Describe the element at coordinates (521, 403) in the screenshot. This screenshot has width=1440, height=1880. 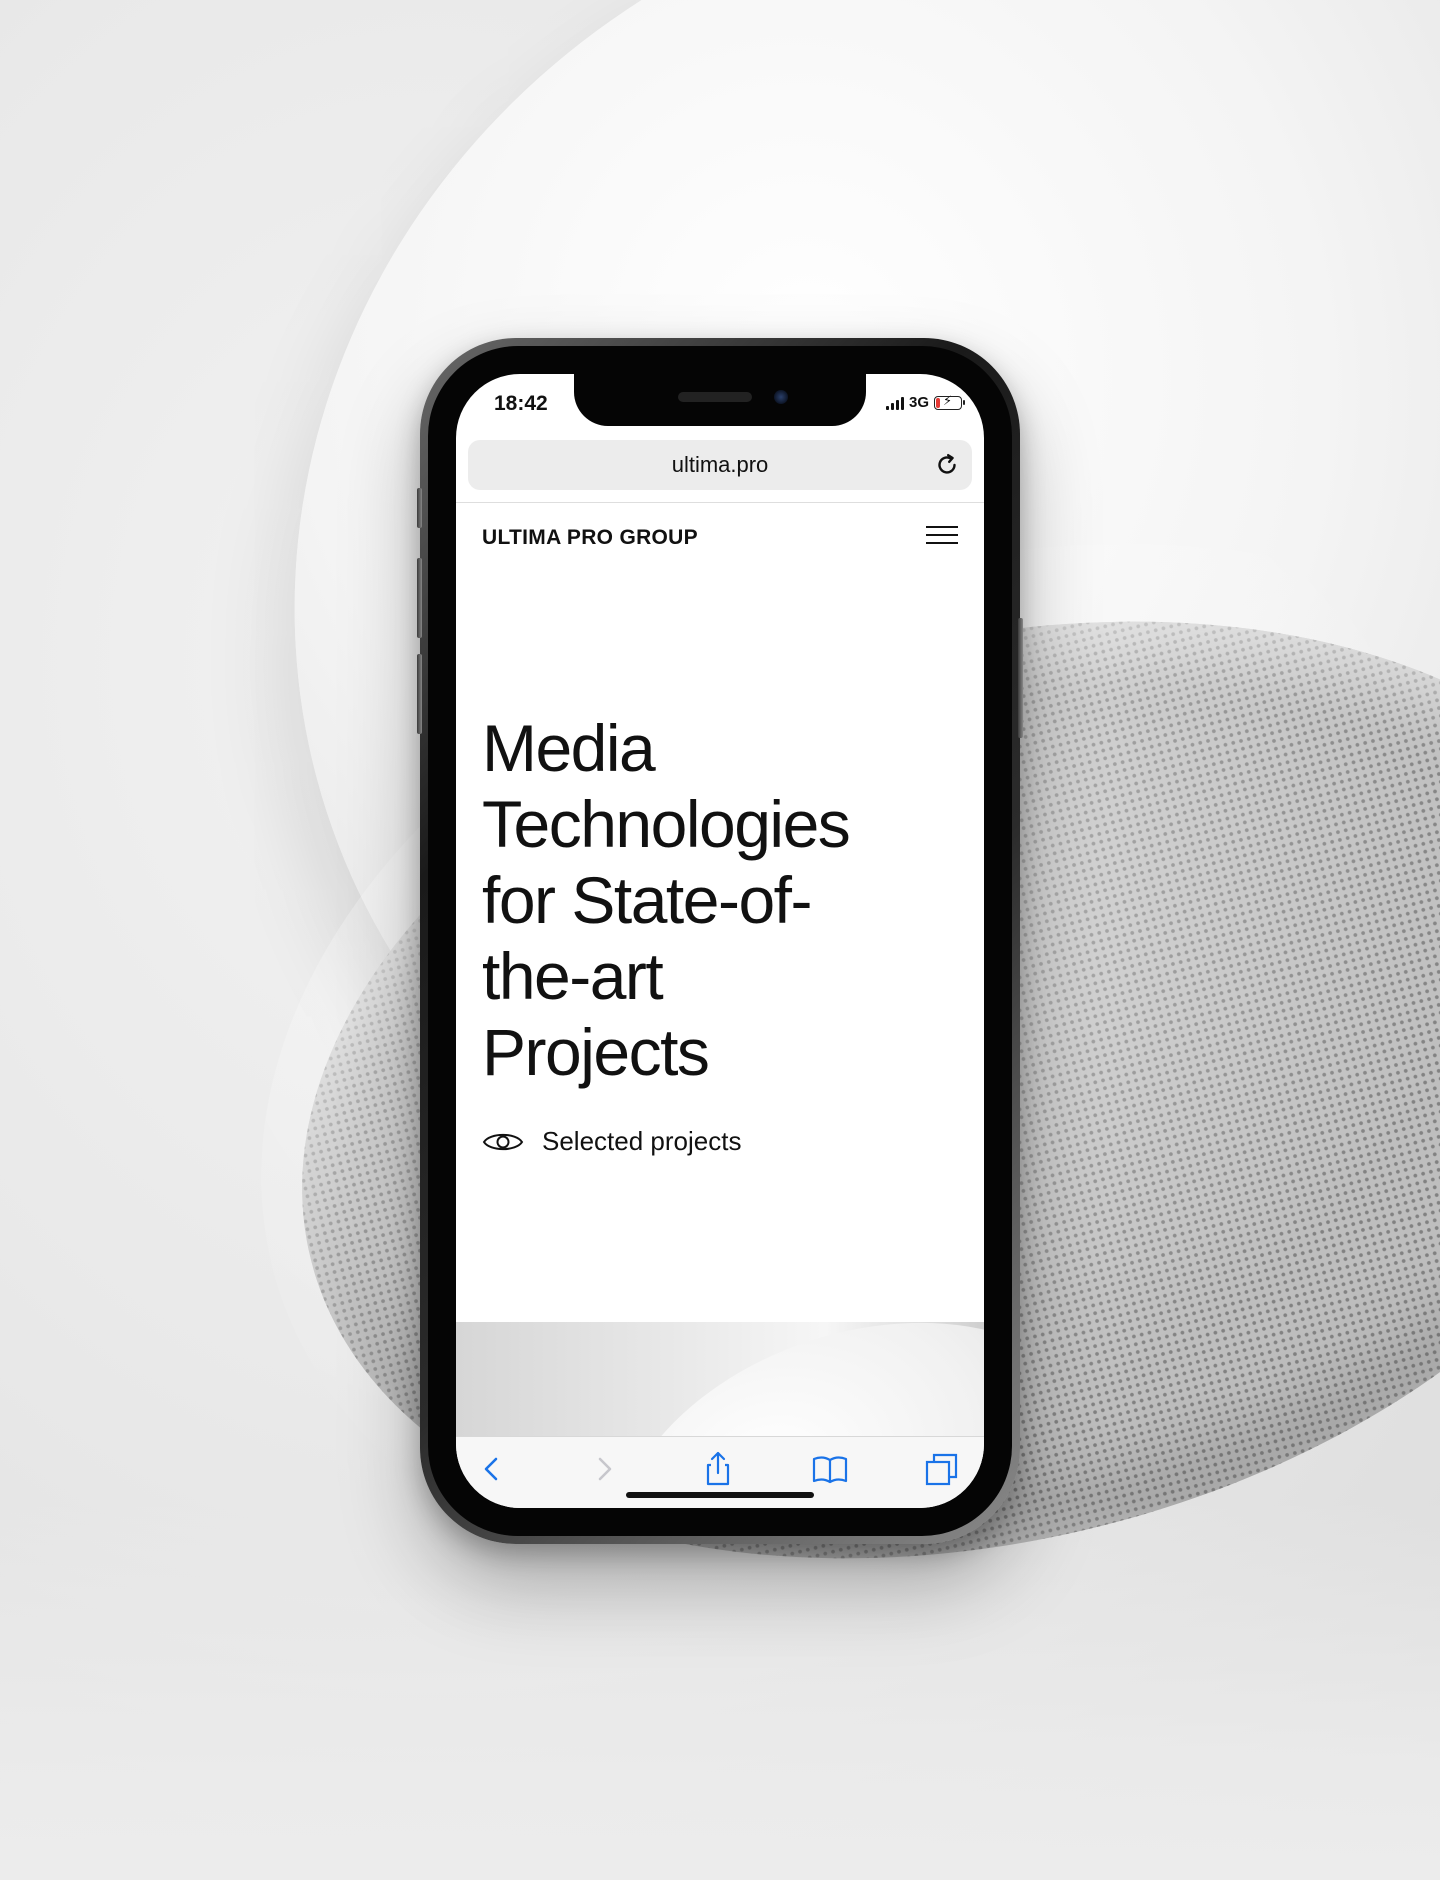
I see `status-time: 18:42` at that location.